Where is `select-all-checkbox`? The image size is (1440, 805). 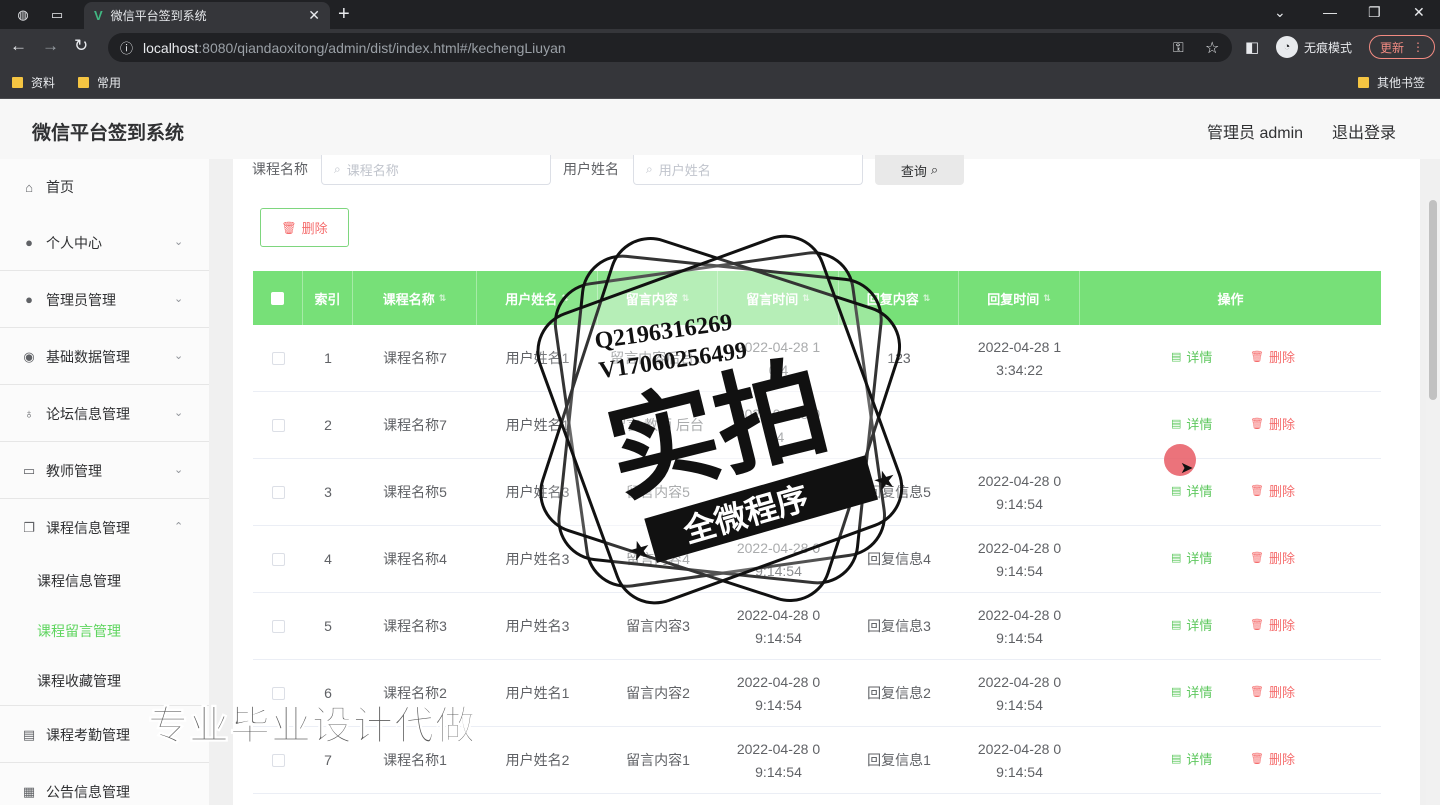
select-all-checkbox is located at coordinates (277, 298).